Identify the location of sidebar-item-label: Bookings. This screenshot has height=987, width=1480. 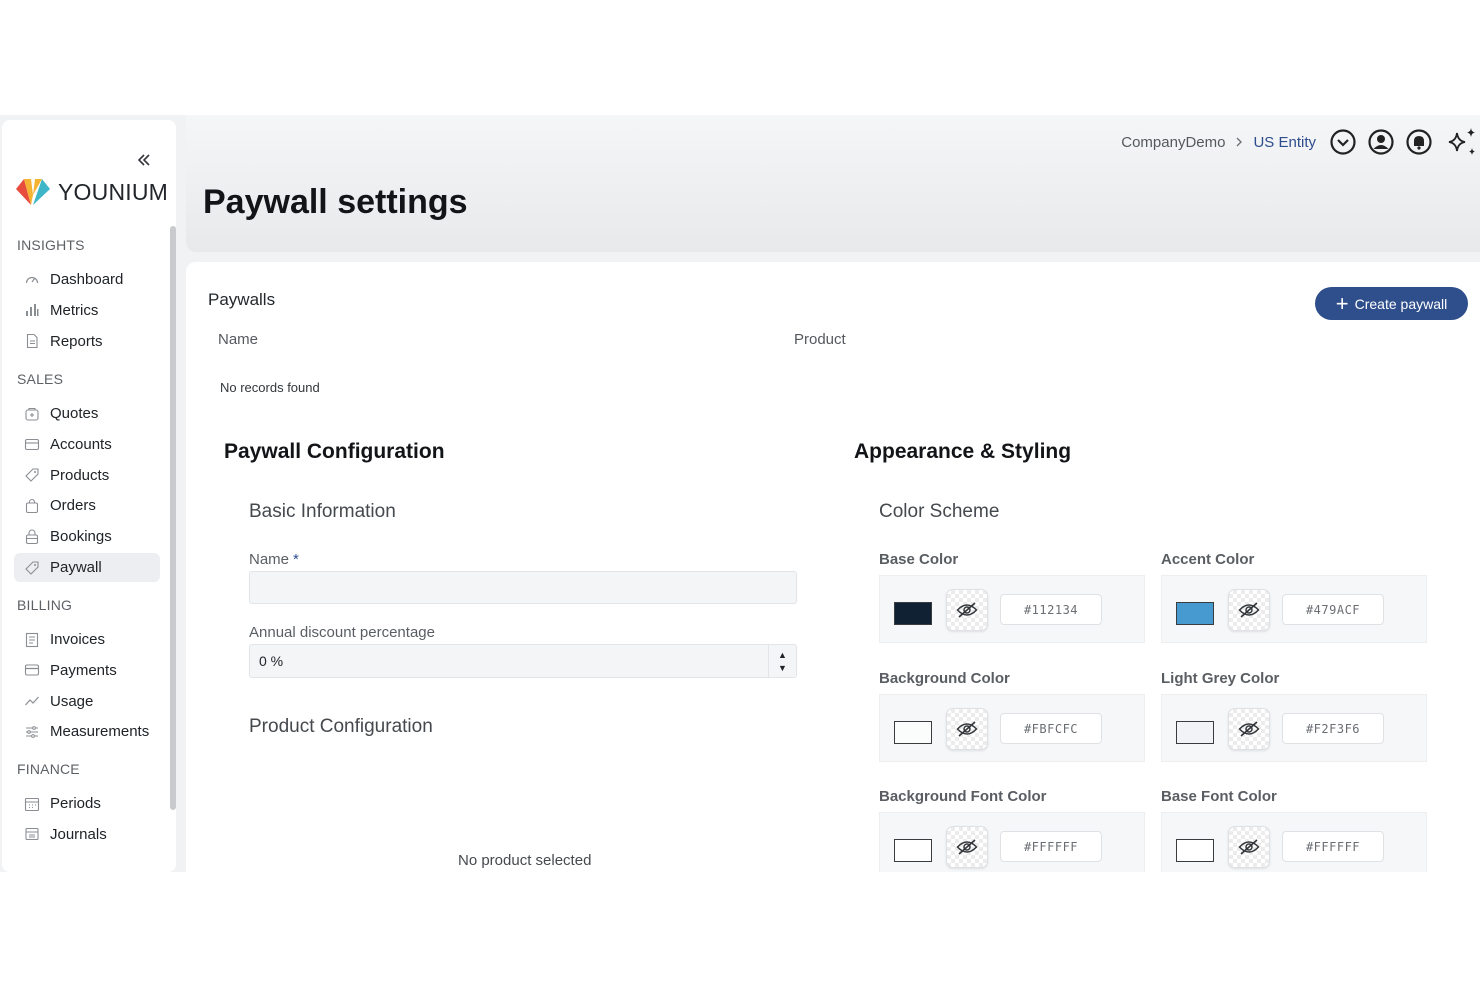
(81, 537).